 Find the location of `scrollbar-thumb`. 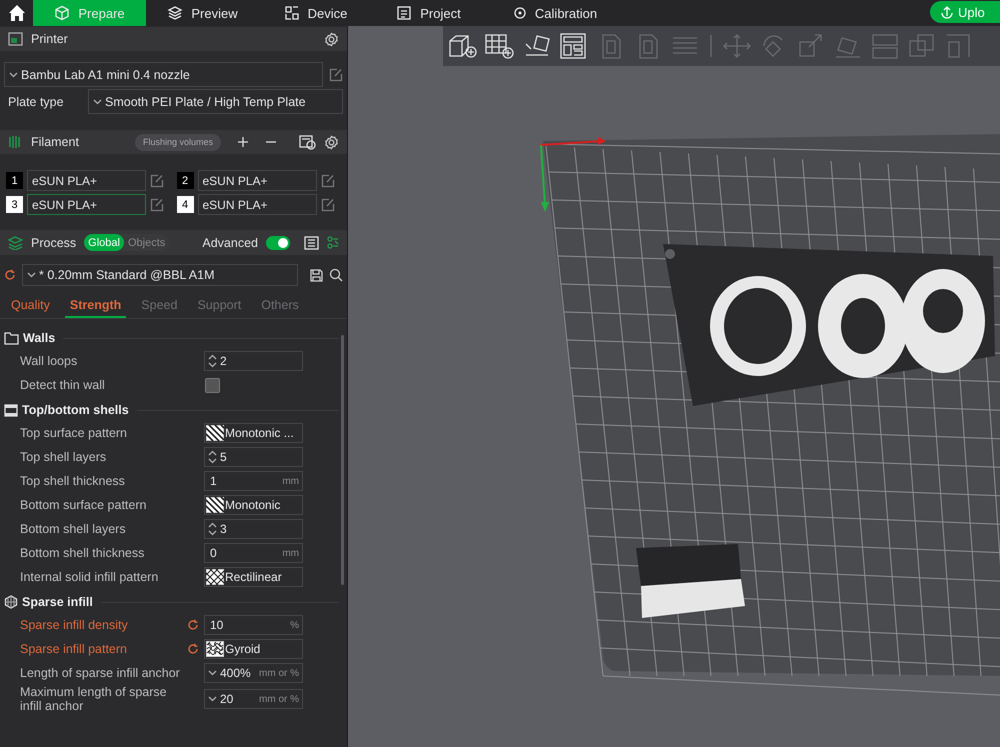

scrollbar-thumb is located at coordinates (342, 460).